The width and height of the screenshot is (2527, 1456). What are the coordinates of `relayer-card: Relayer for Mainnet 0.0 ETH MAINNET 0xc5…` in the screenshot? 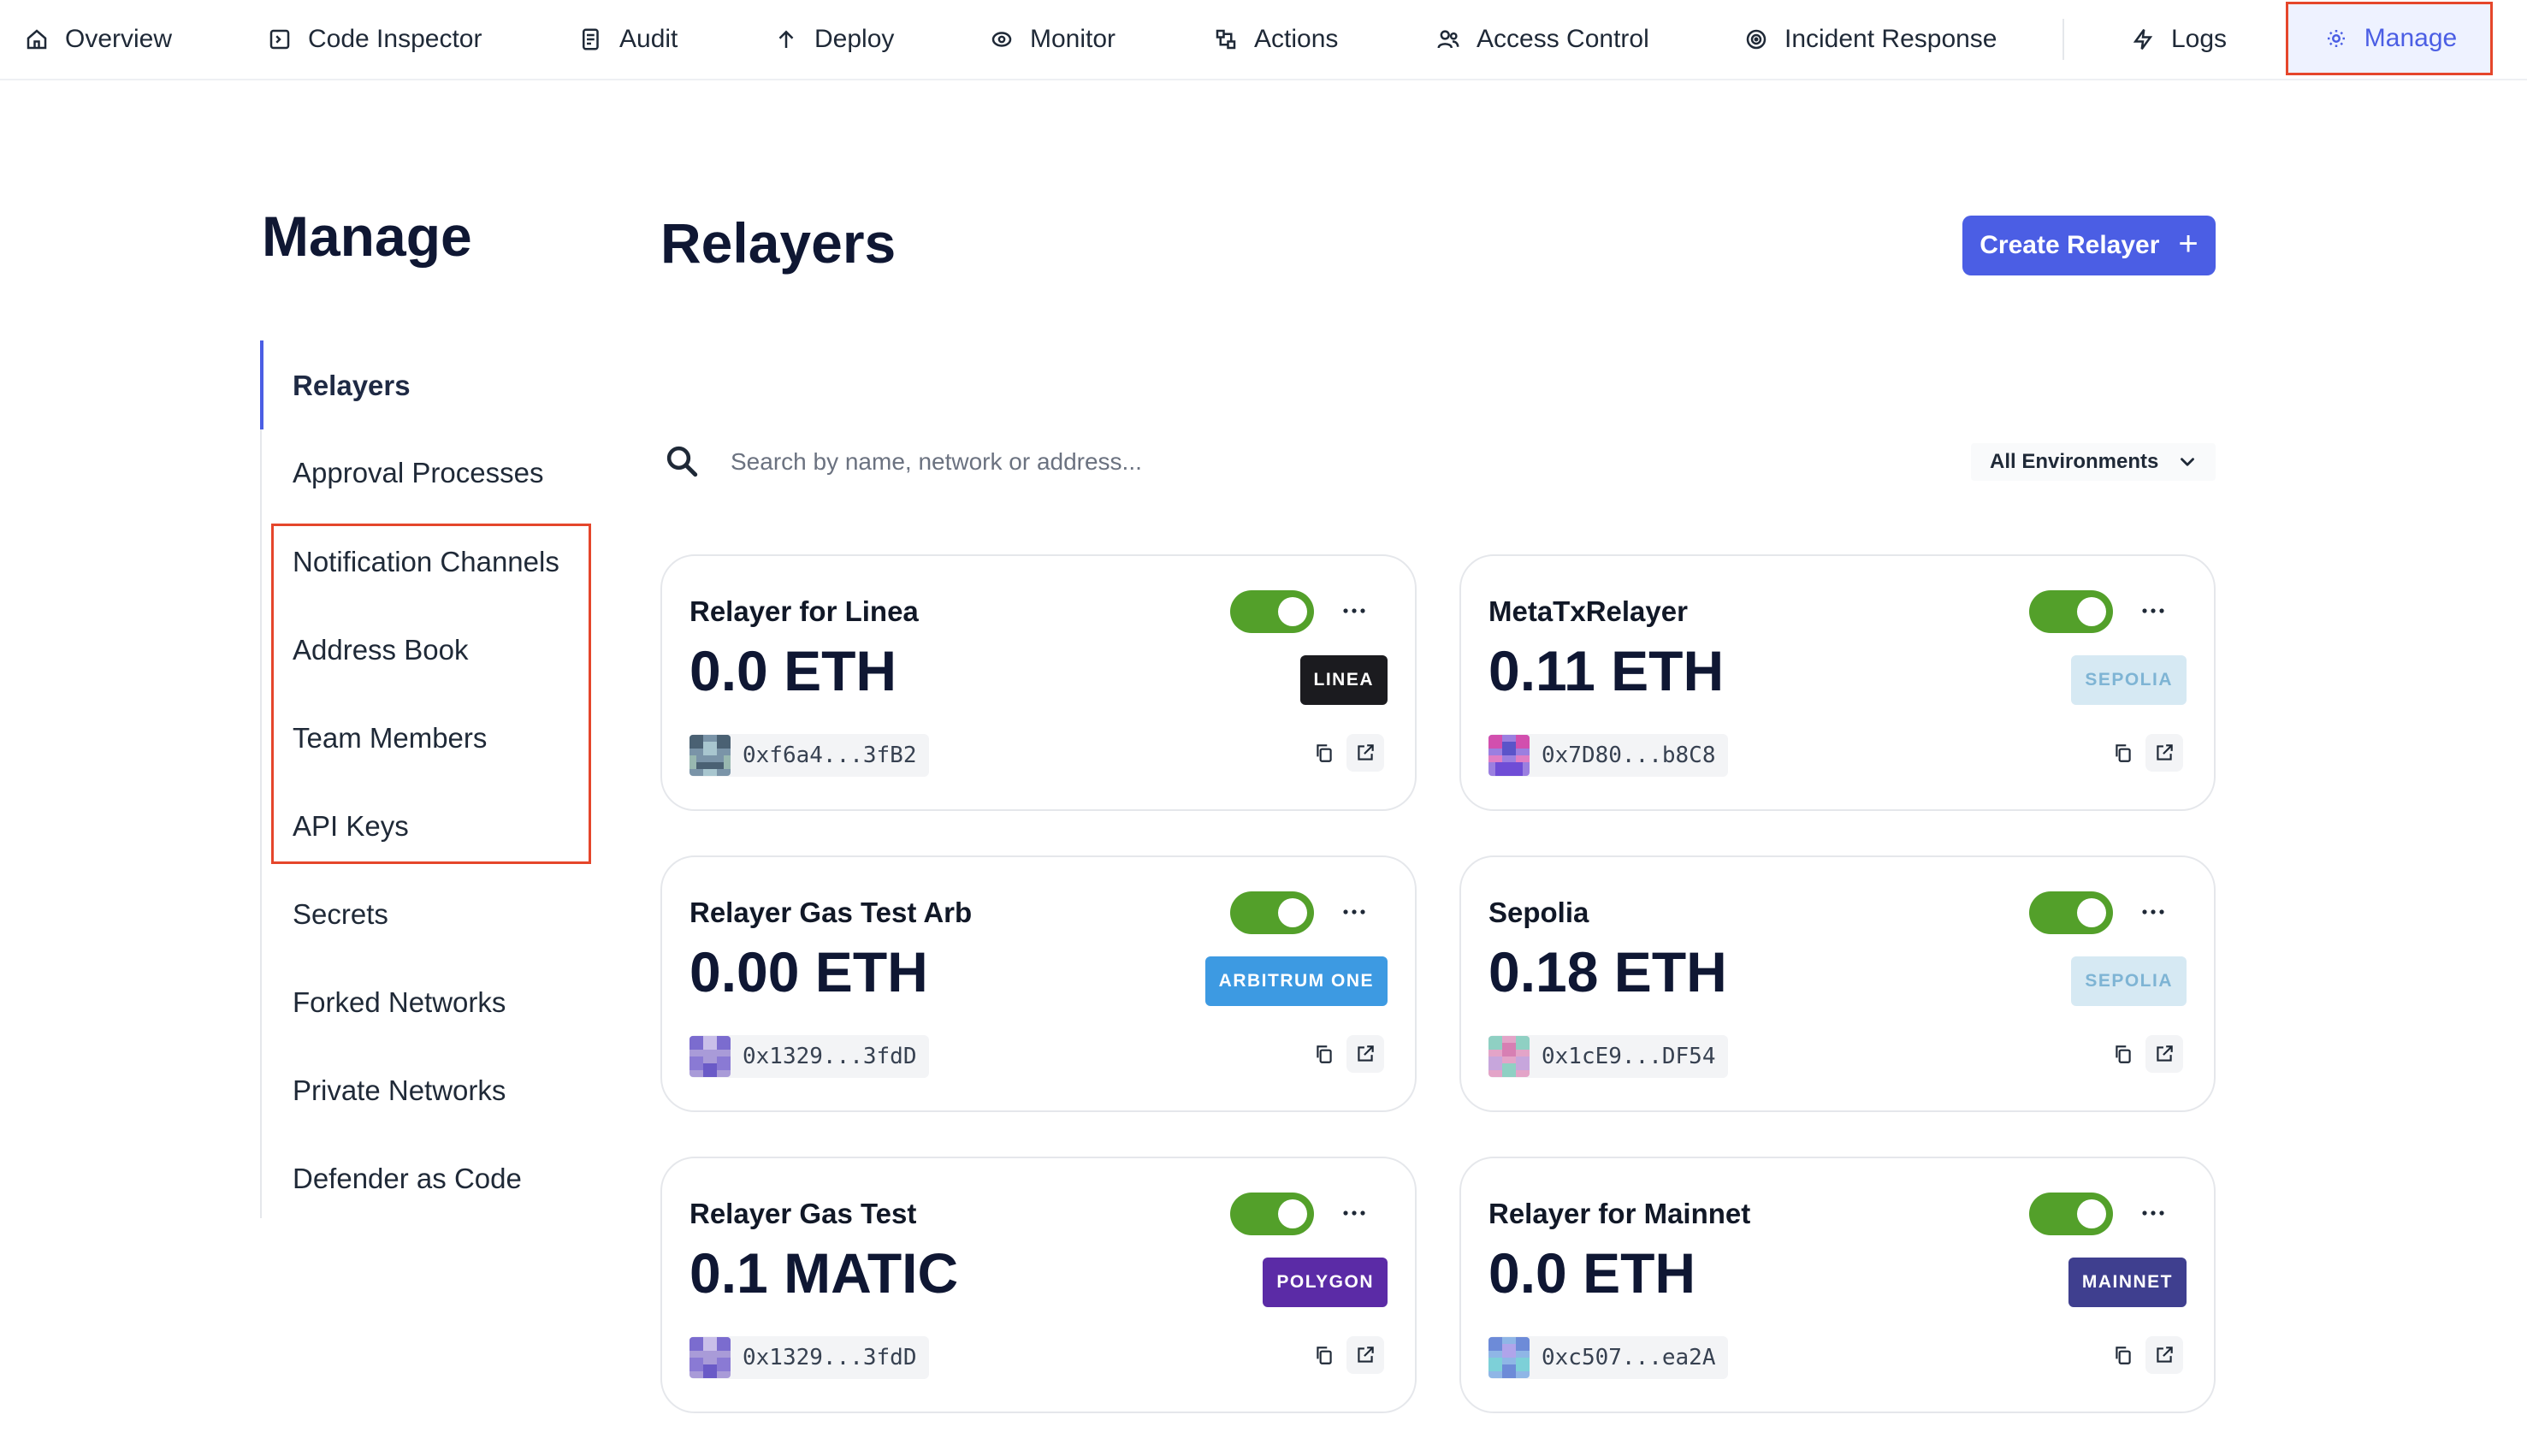 It's located at (1837, 1285).